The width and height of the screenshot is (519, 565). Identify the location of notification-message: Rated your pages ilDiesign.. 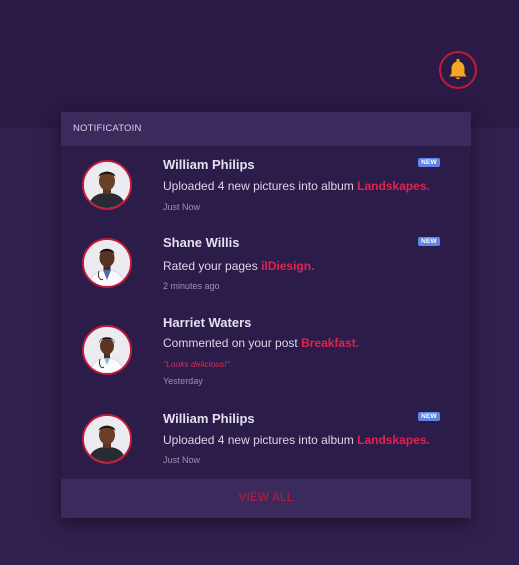
(238, 266).